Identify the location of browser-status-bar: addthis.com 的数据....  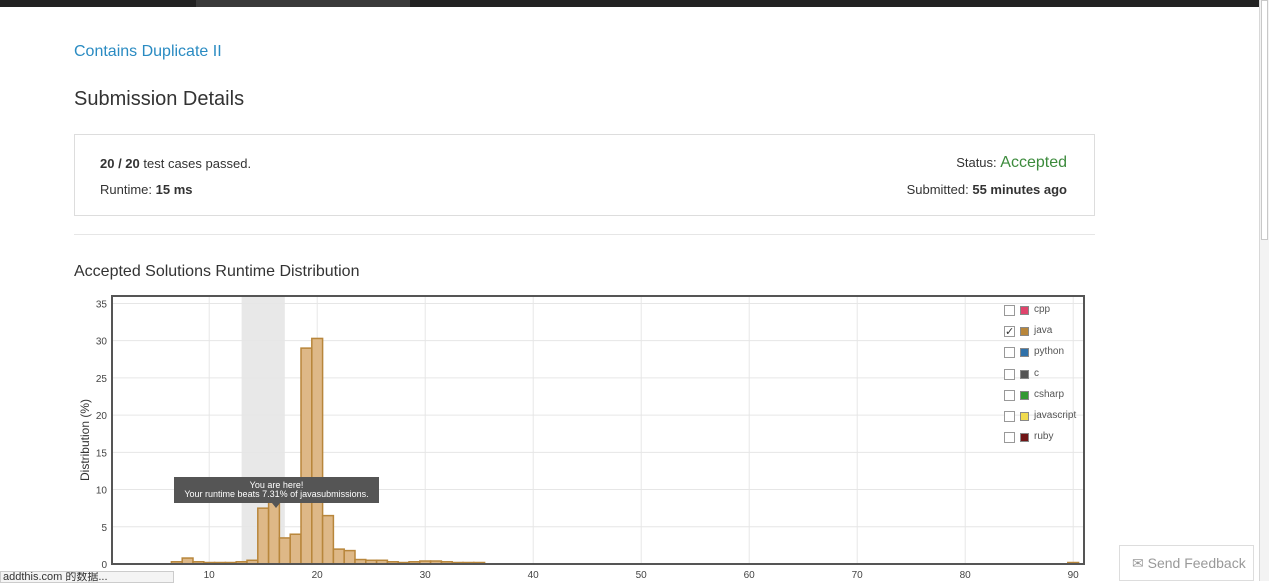
(87, 577).